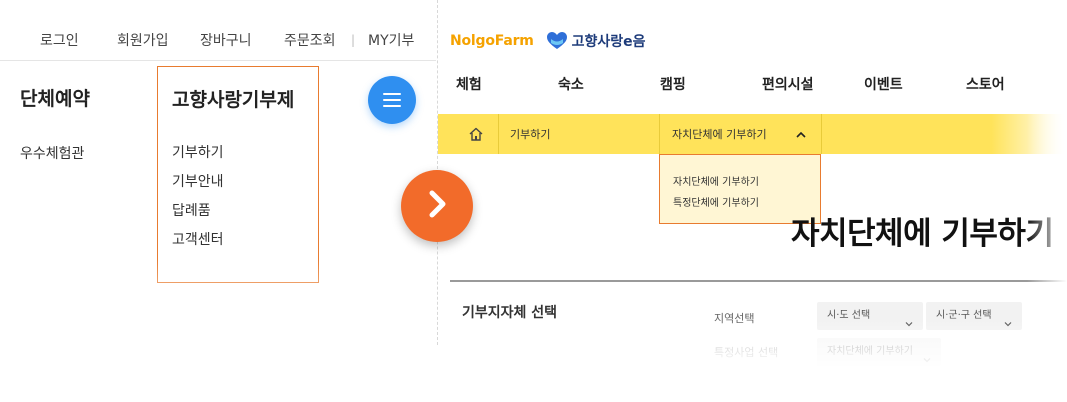 The height and width of the screenshot is (402, 1067). Describe the element at coordinates (198, 239) in the screenshot. I see `menu-item-customer-center: 고객센터` at that location.